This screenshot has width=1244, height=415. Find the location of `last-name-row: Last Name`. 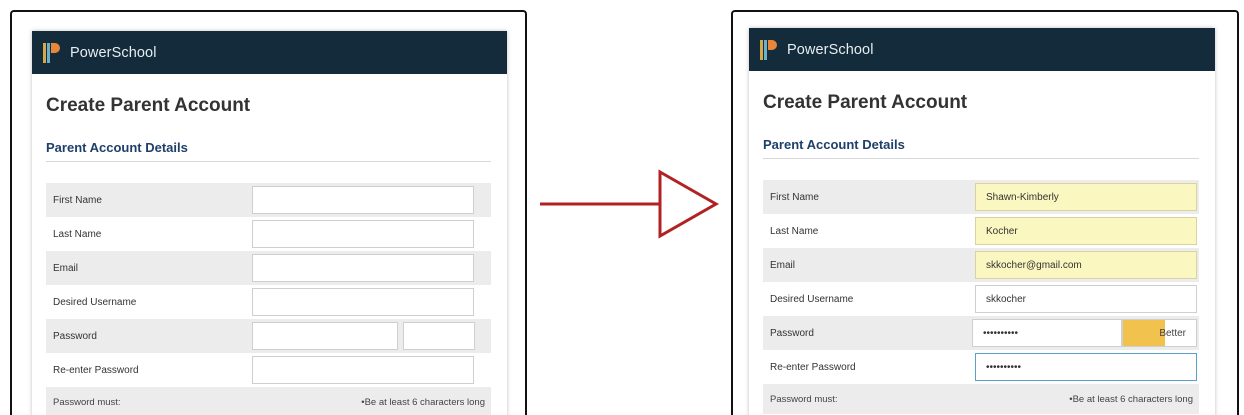

last-name-row: Last Name is located at coordinates (268, 234).